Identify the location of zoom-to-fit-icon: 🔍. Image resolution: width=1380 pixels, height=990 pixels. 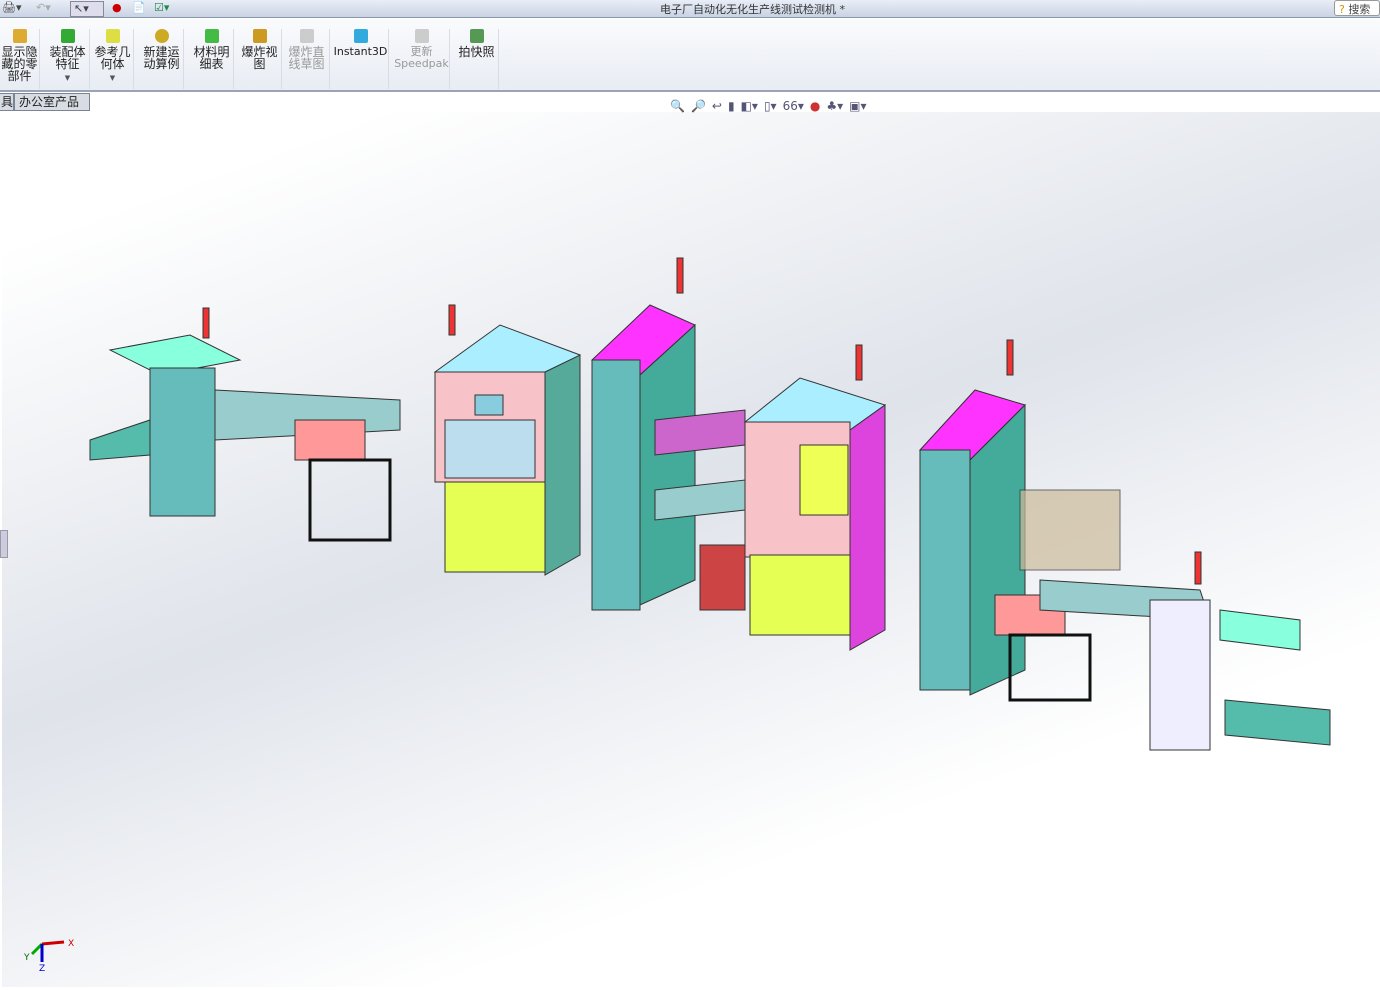
(677, 106).